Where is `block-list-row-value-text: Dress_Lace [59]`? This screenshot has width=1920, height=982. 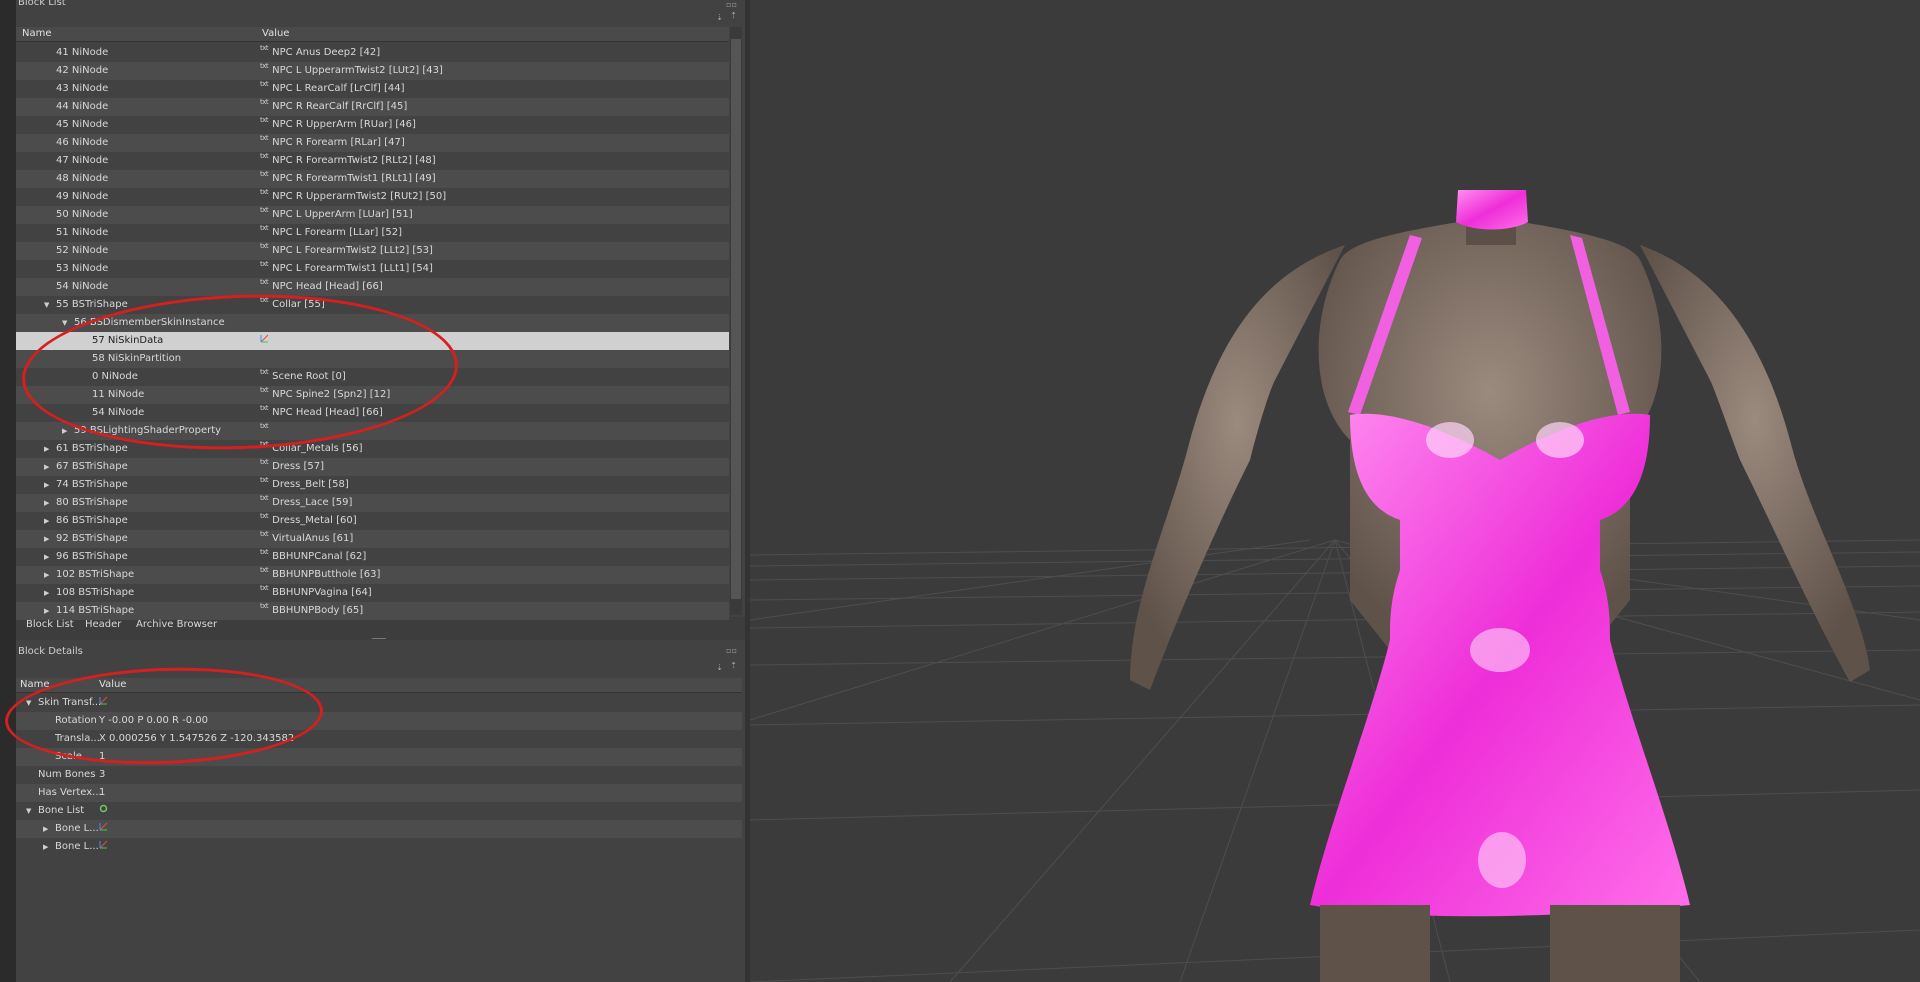
block-list-row-value-text: Dress_Lace [59] is located at coordinates (312, 502).